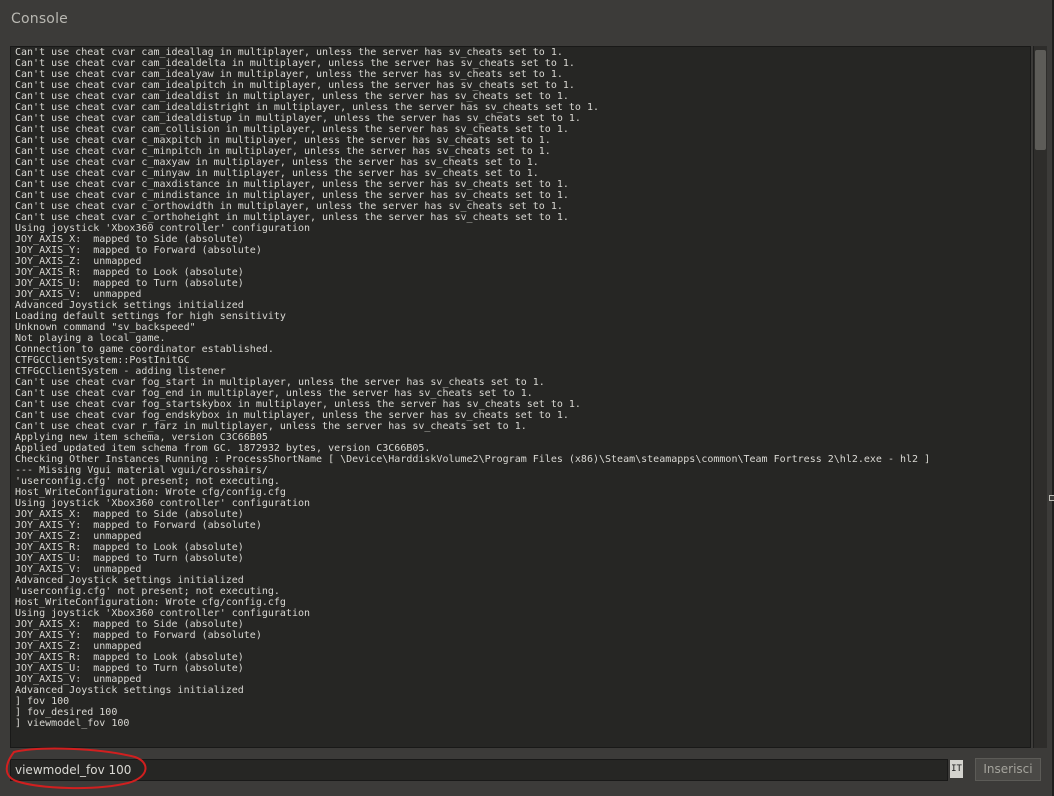 This screenshot has width=1054, height=796. What do you see at coordinates (1008, 769) in the screenshot?
I see `submit-button: Inserisci` at bounding box center [1008, 769].